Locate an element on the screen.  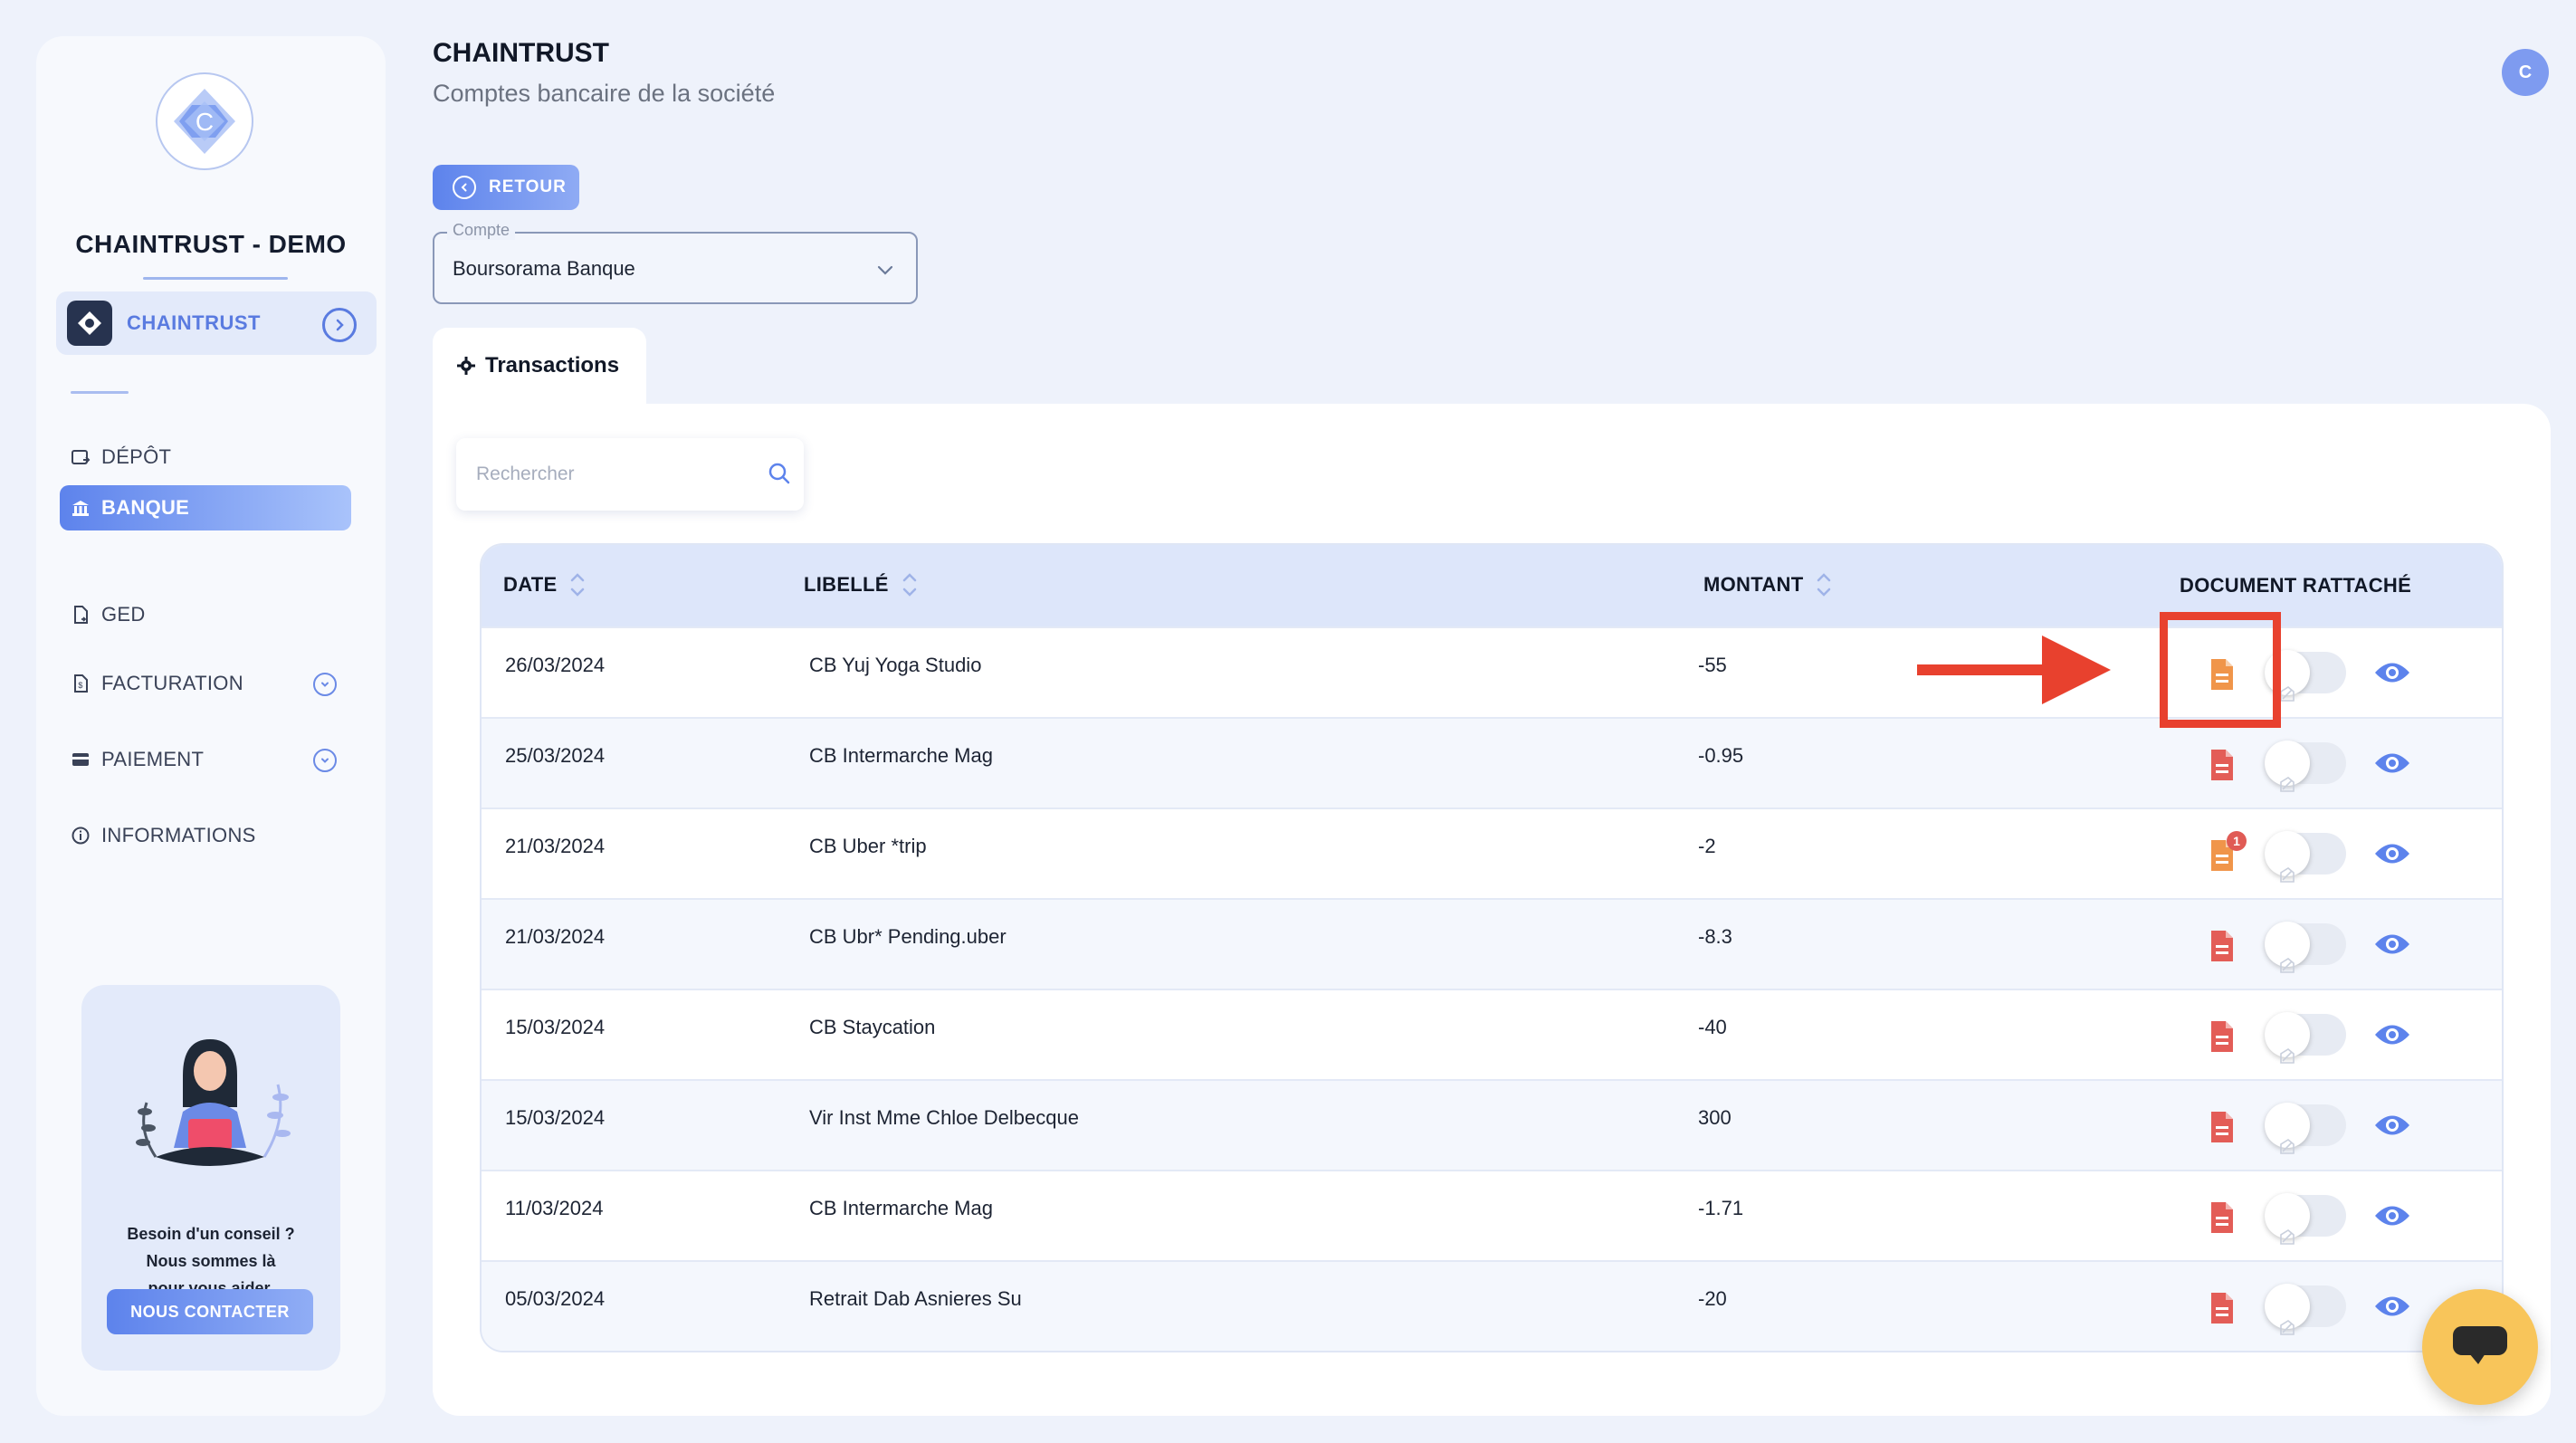
search-icon is located at coordinates (780, 473).